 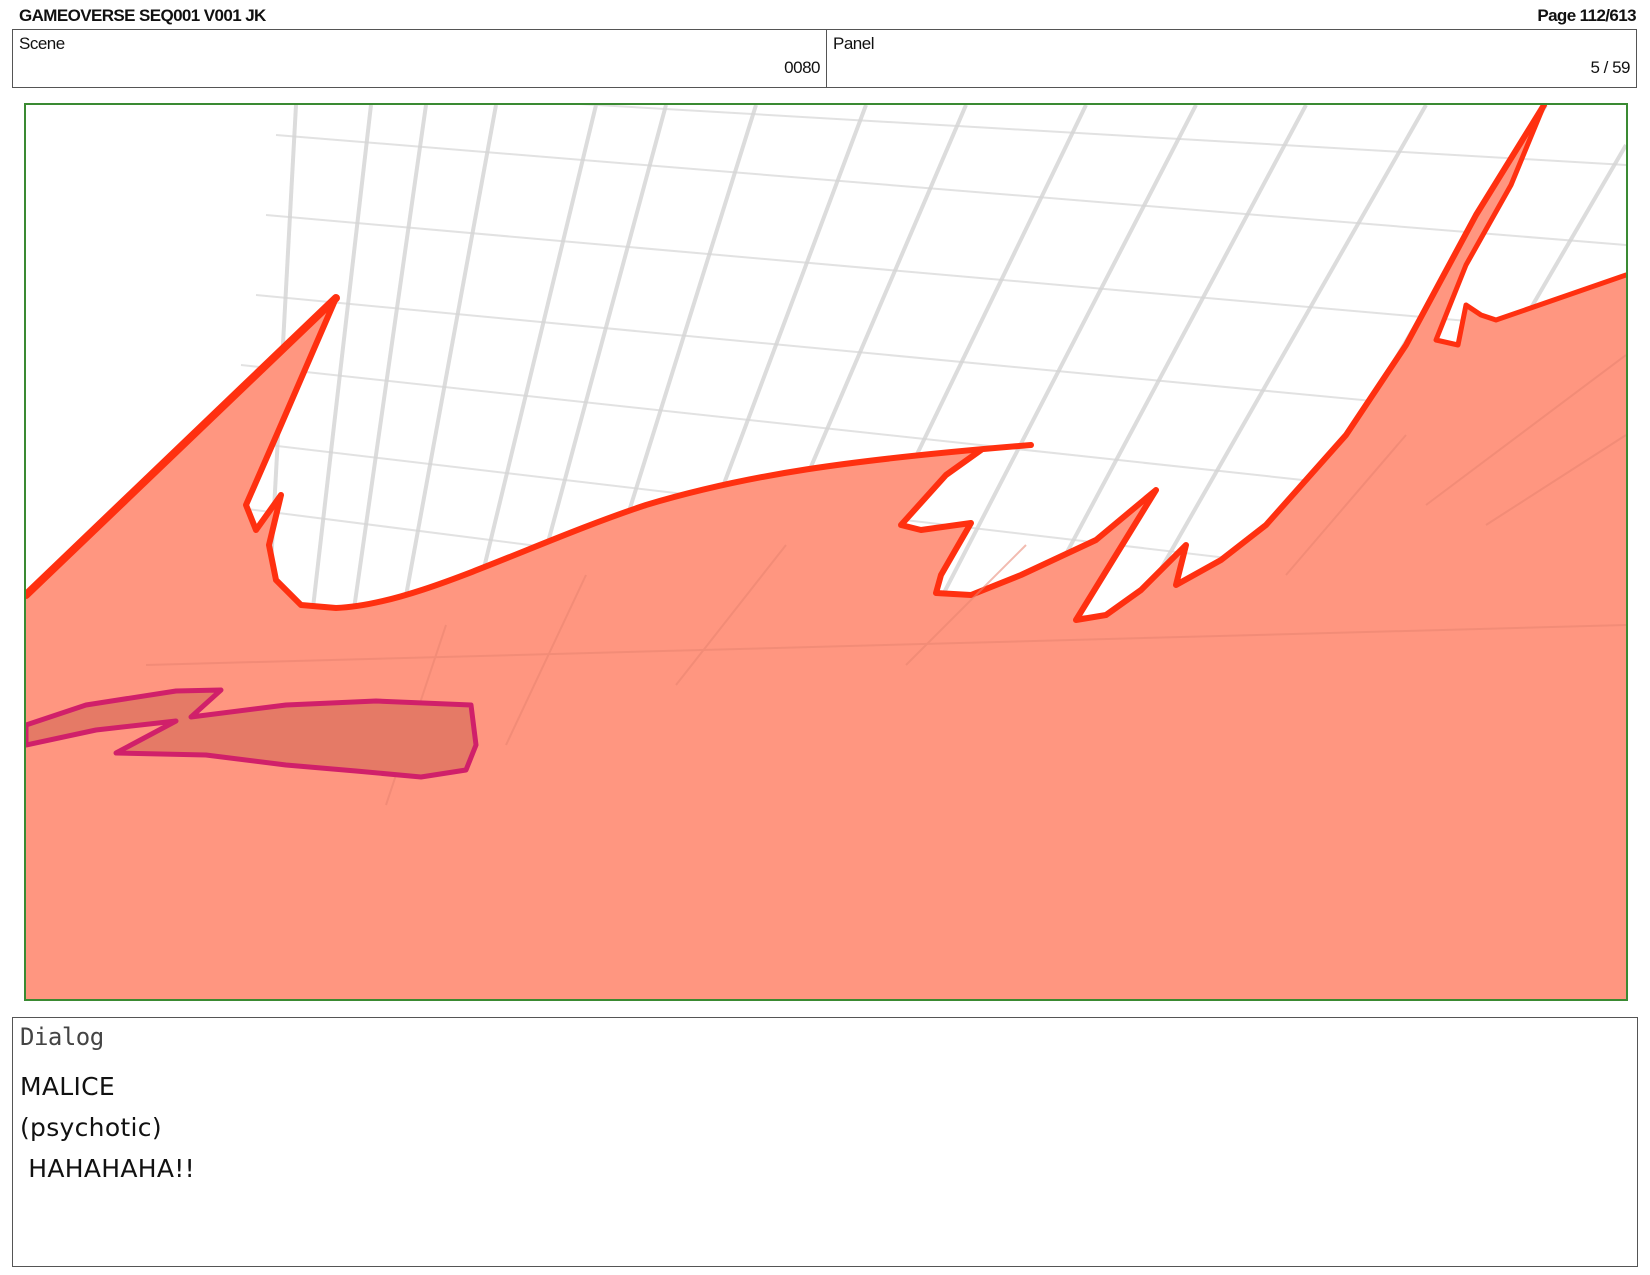 What do you see at coordinates (62, 1037) in the screenshot?
I see `dialog-label: Dialog` at bounding box center [62, 1037].